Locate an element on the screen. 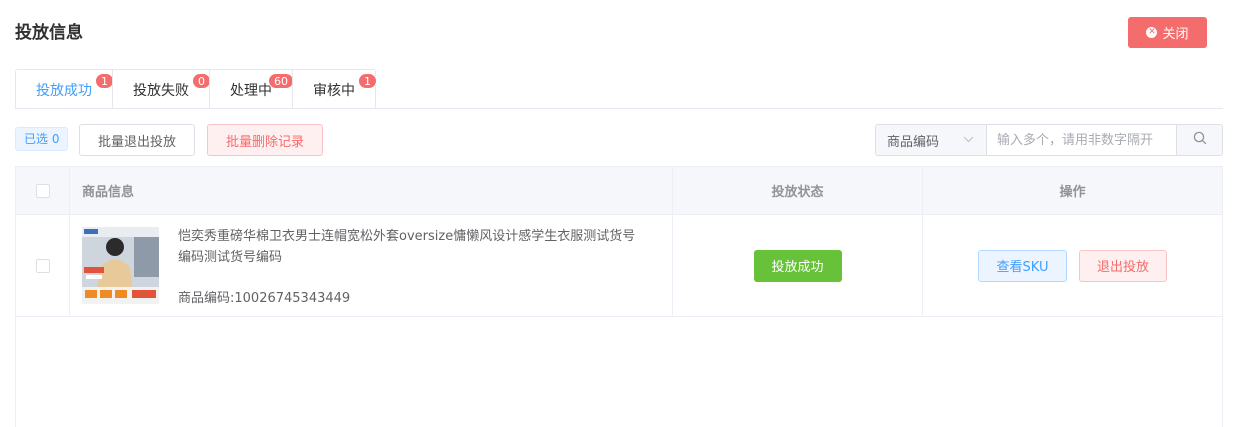 Image resolution: width=1242 pixels, height=427 pixels. status-cell: 投放成功 is located at coordinates (798, 265).